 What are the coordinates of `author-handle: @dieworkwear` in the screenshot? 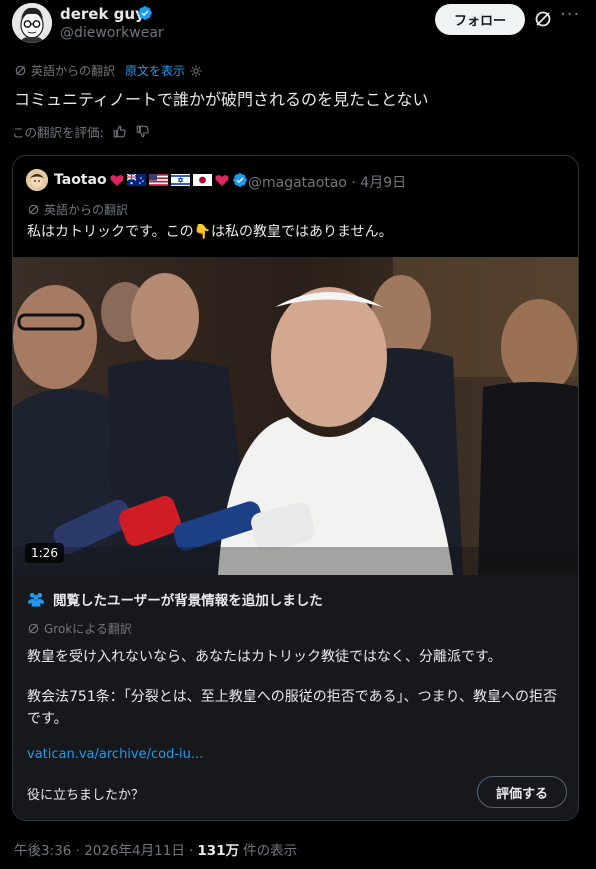 It's located at (112, 33).